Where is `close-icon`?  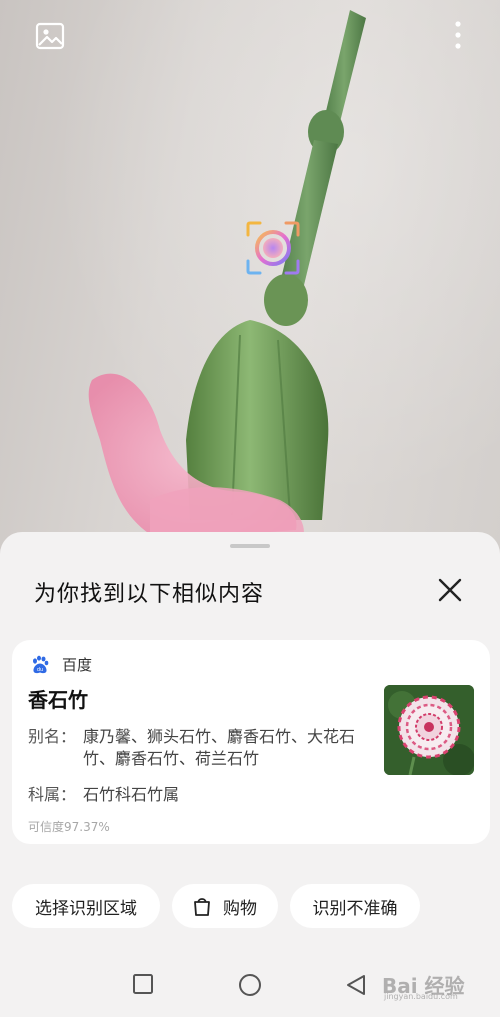
close-icon is located at coordinates (450, 590).